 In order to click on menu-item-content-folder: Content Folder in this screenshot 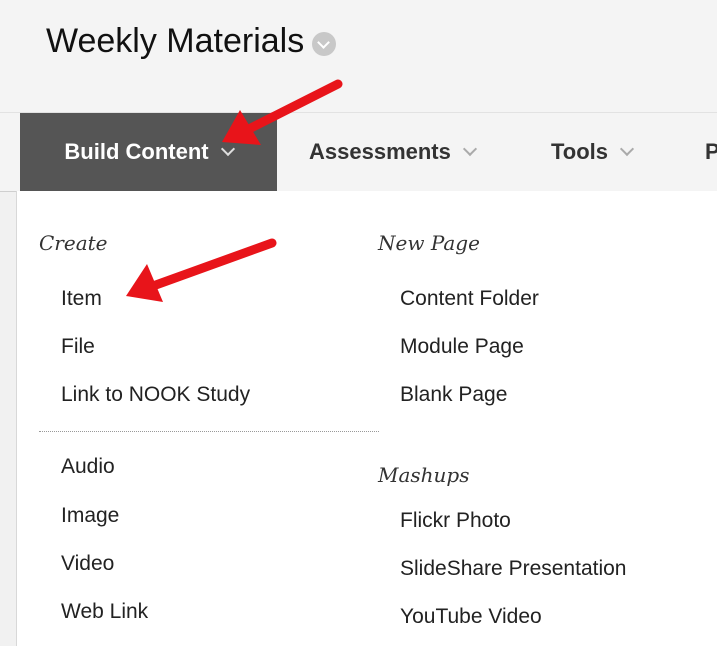, I will do `click(469, 299)`.